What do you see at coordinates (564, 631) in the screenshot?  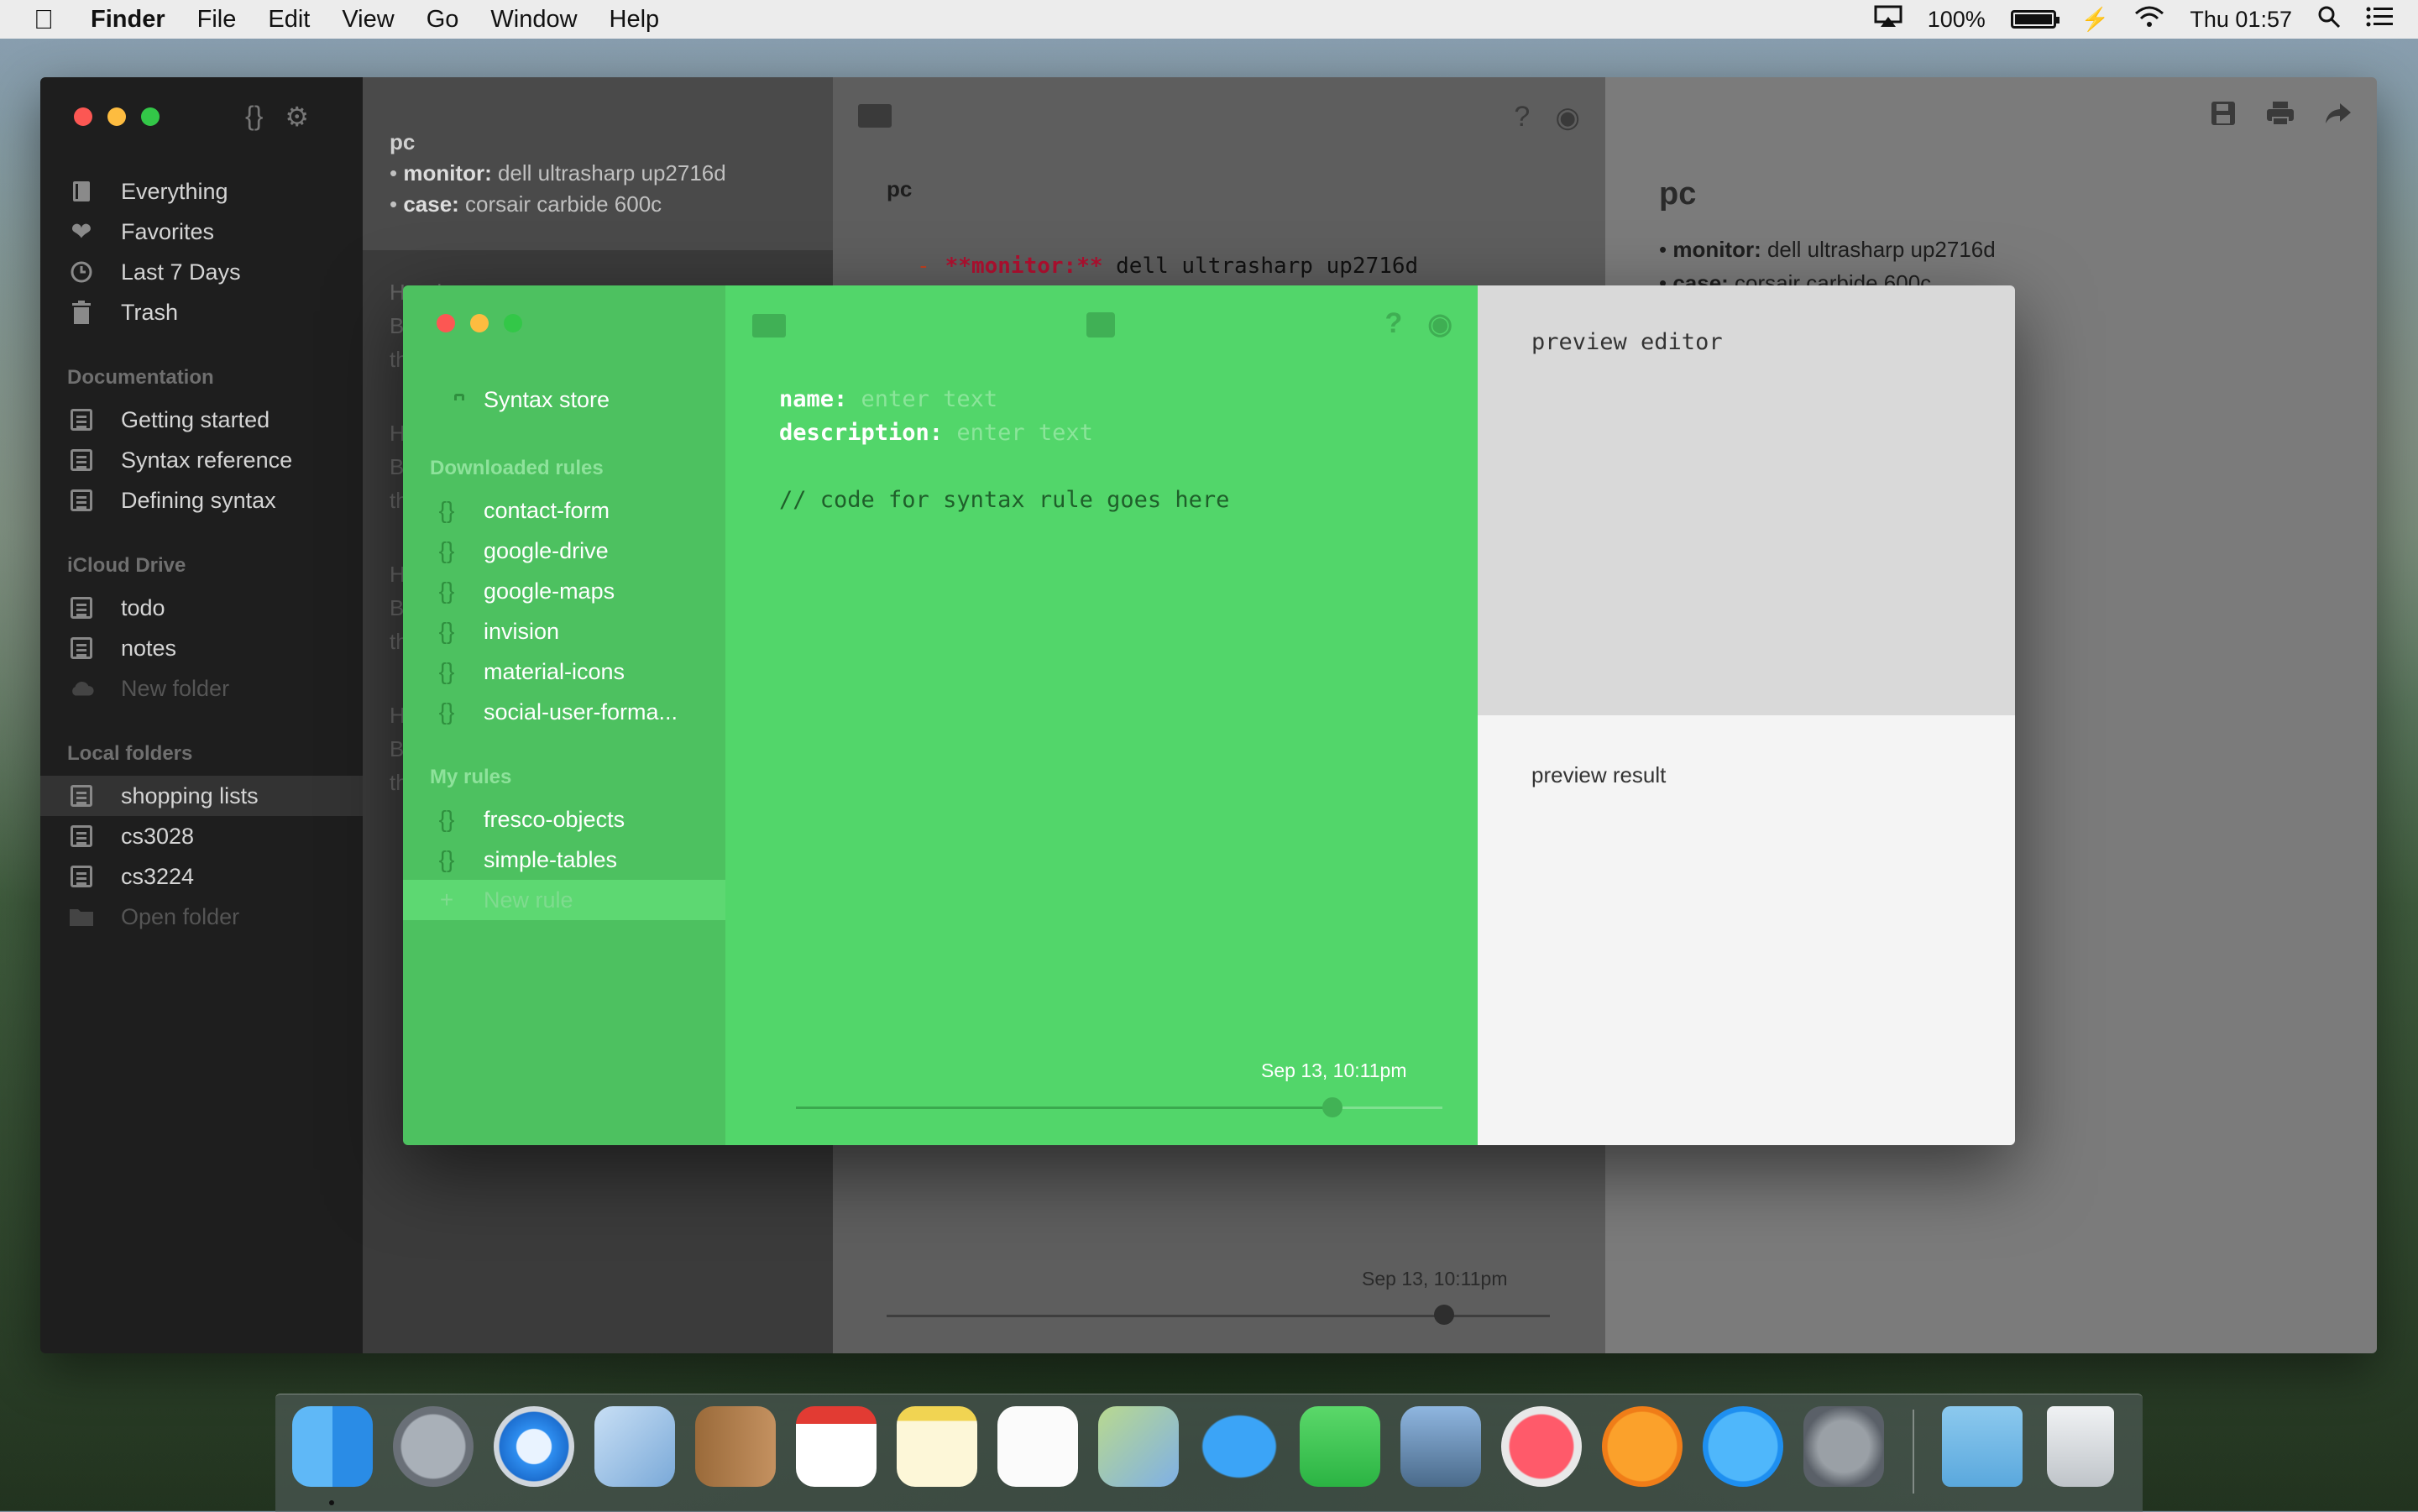 I see `rule-item-invision: {} invision` at bounding box center [564, 631].